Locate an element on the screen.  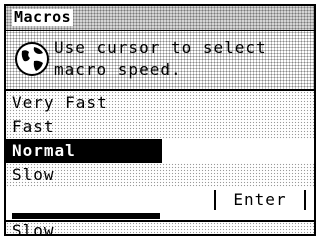
globe-icon is located at coordinates (32, 59).